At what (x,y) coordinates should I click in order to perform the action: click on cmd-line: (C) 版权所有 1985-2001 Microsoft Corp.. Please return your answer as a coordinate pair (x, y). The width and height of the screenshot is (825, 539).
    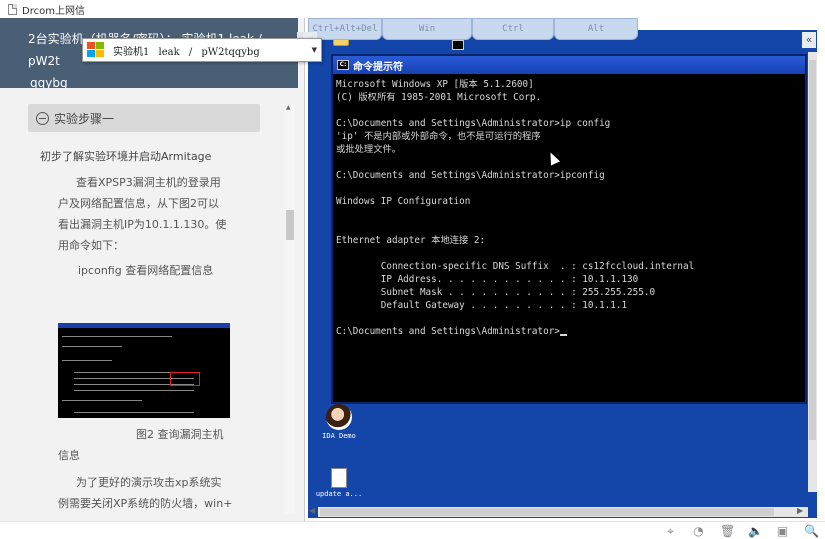
    Looking at the image, I should click on (439, 97).